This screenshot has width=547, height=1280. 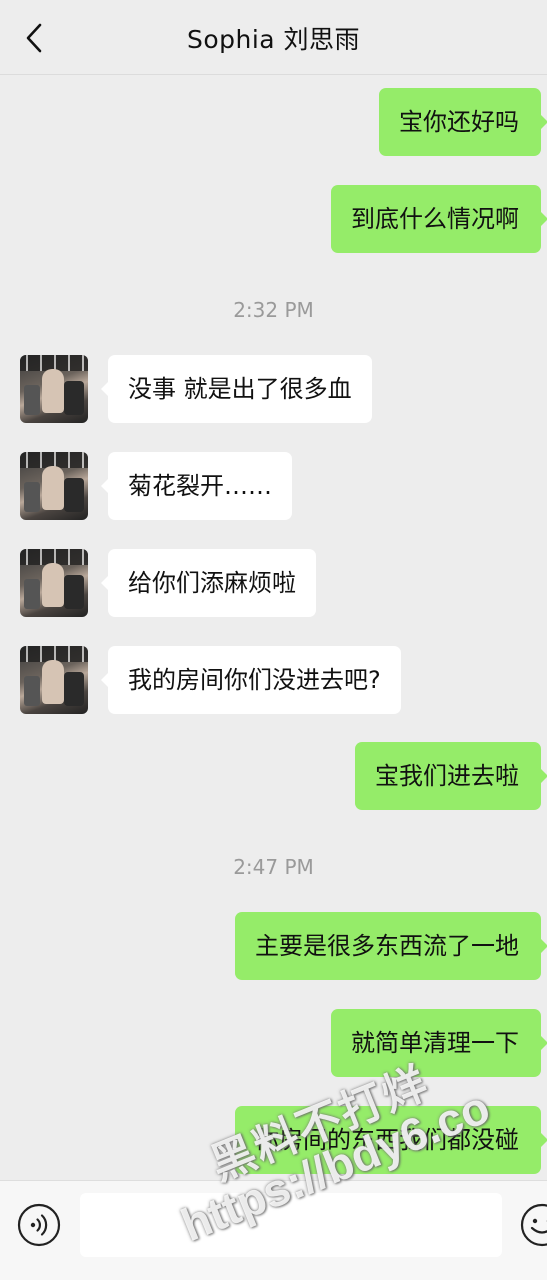 What do you see at coordinates (391, 946) in the screenshot?
I see `outgoing-message-bubble: 主要是很多东西流了一地` at bounding box center [391, 946].